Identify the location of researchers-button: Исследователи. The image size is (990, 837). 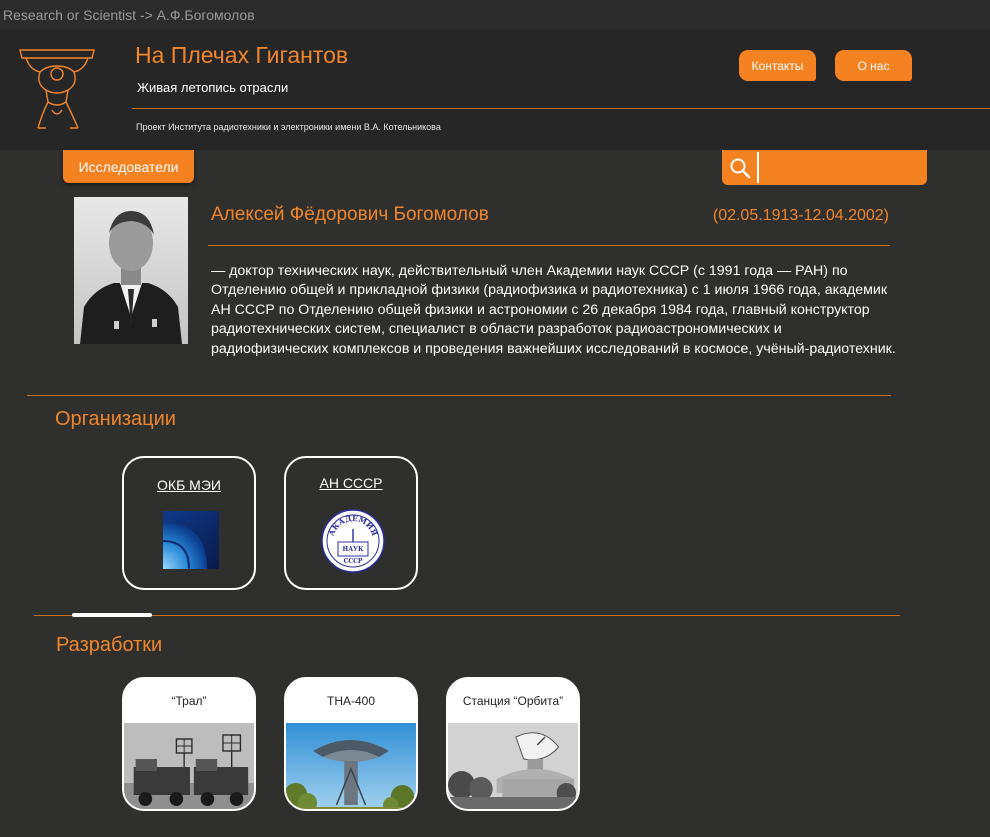
(128, 166).